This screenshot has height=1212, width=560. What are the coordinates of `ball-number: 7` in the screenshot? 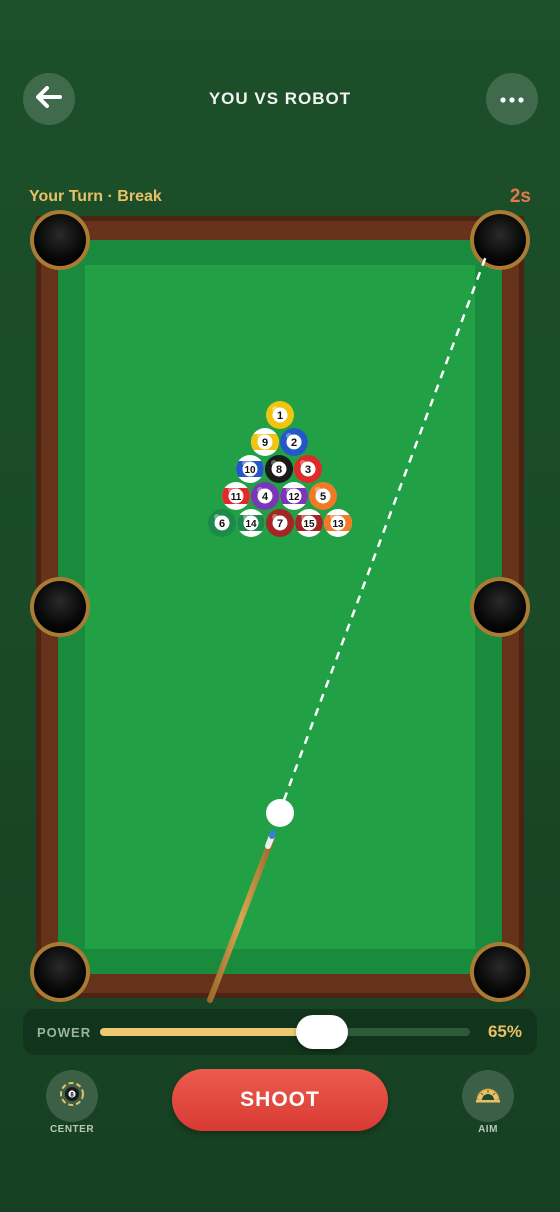 It's located at (280, 524).